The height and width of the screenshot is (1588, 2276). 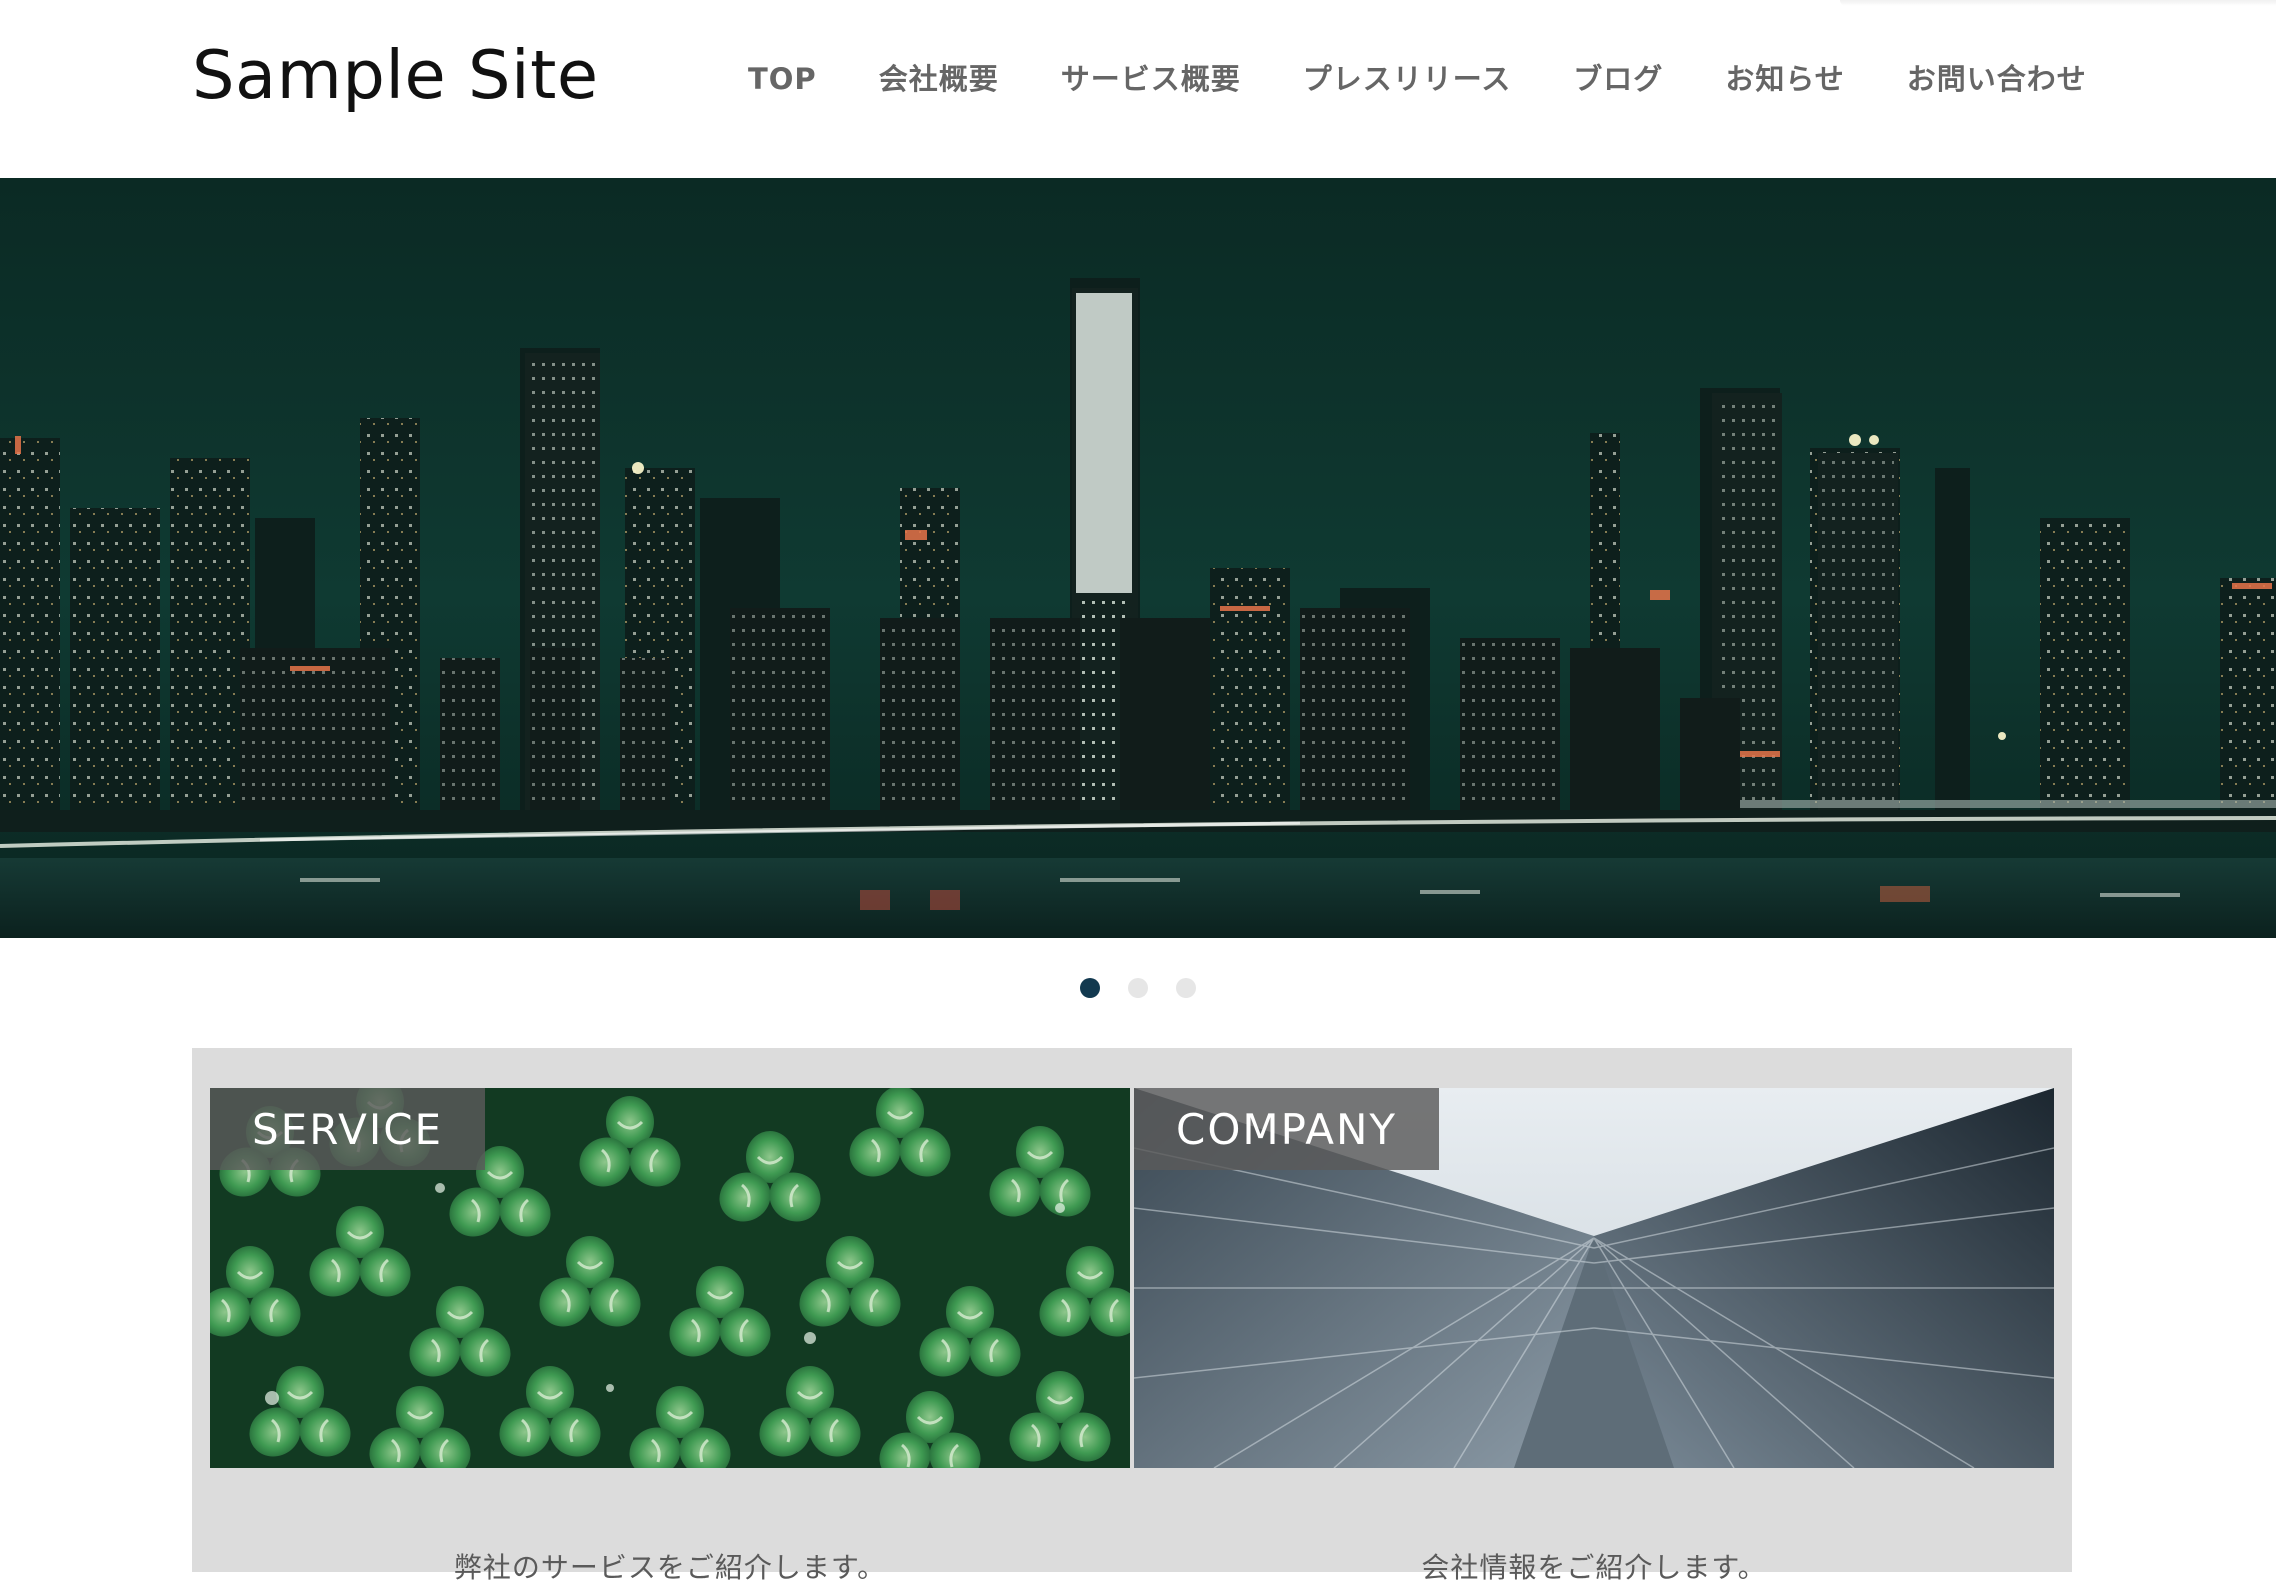 I want to click on nav-item-contact: お問い合わせ, so click(x=1997, y=79).